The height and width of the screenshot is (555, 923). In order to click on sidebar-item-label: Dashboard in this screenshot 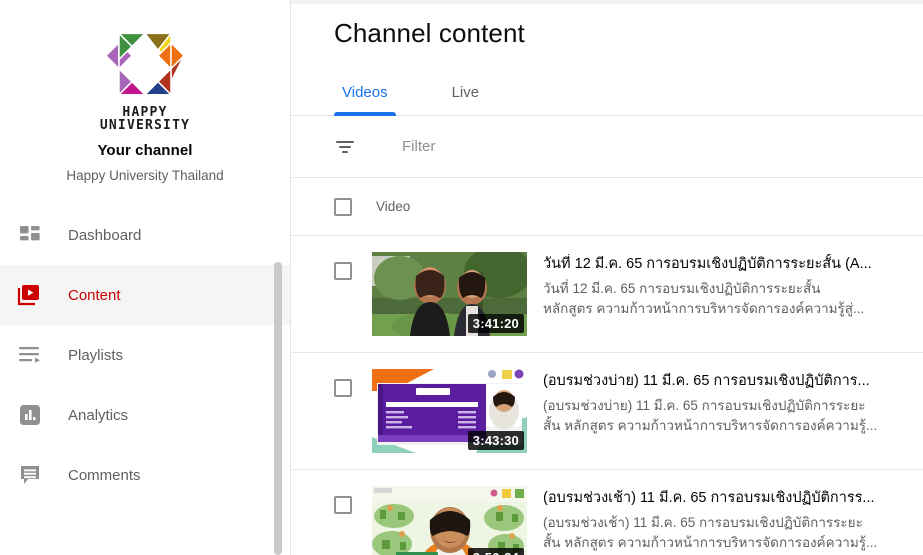, I will do `click(105, 235)`.